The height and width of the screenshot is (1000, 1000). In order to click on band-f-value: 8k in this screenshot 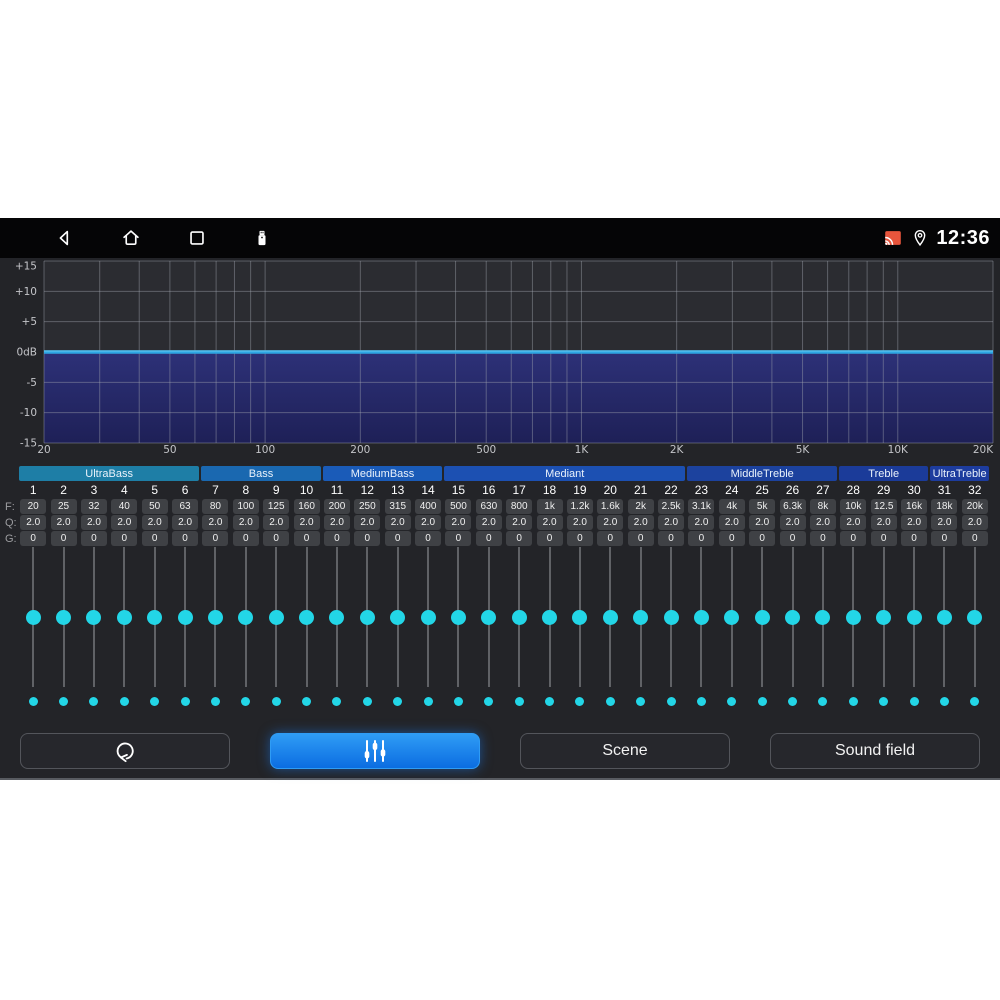, I will do `click(822, 506)`.